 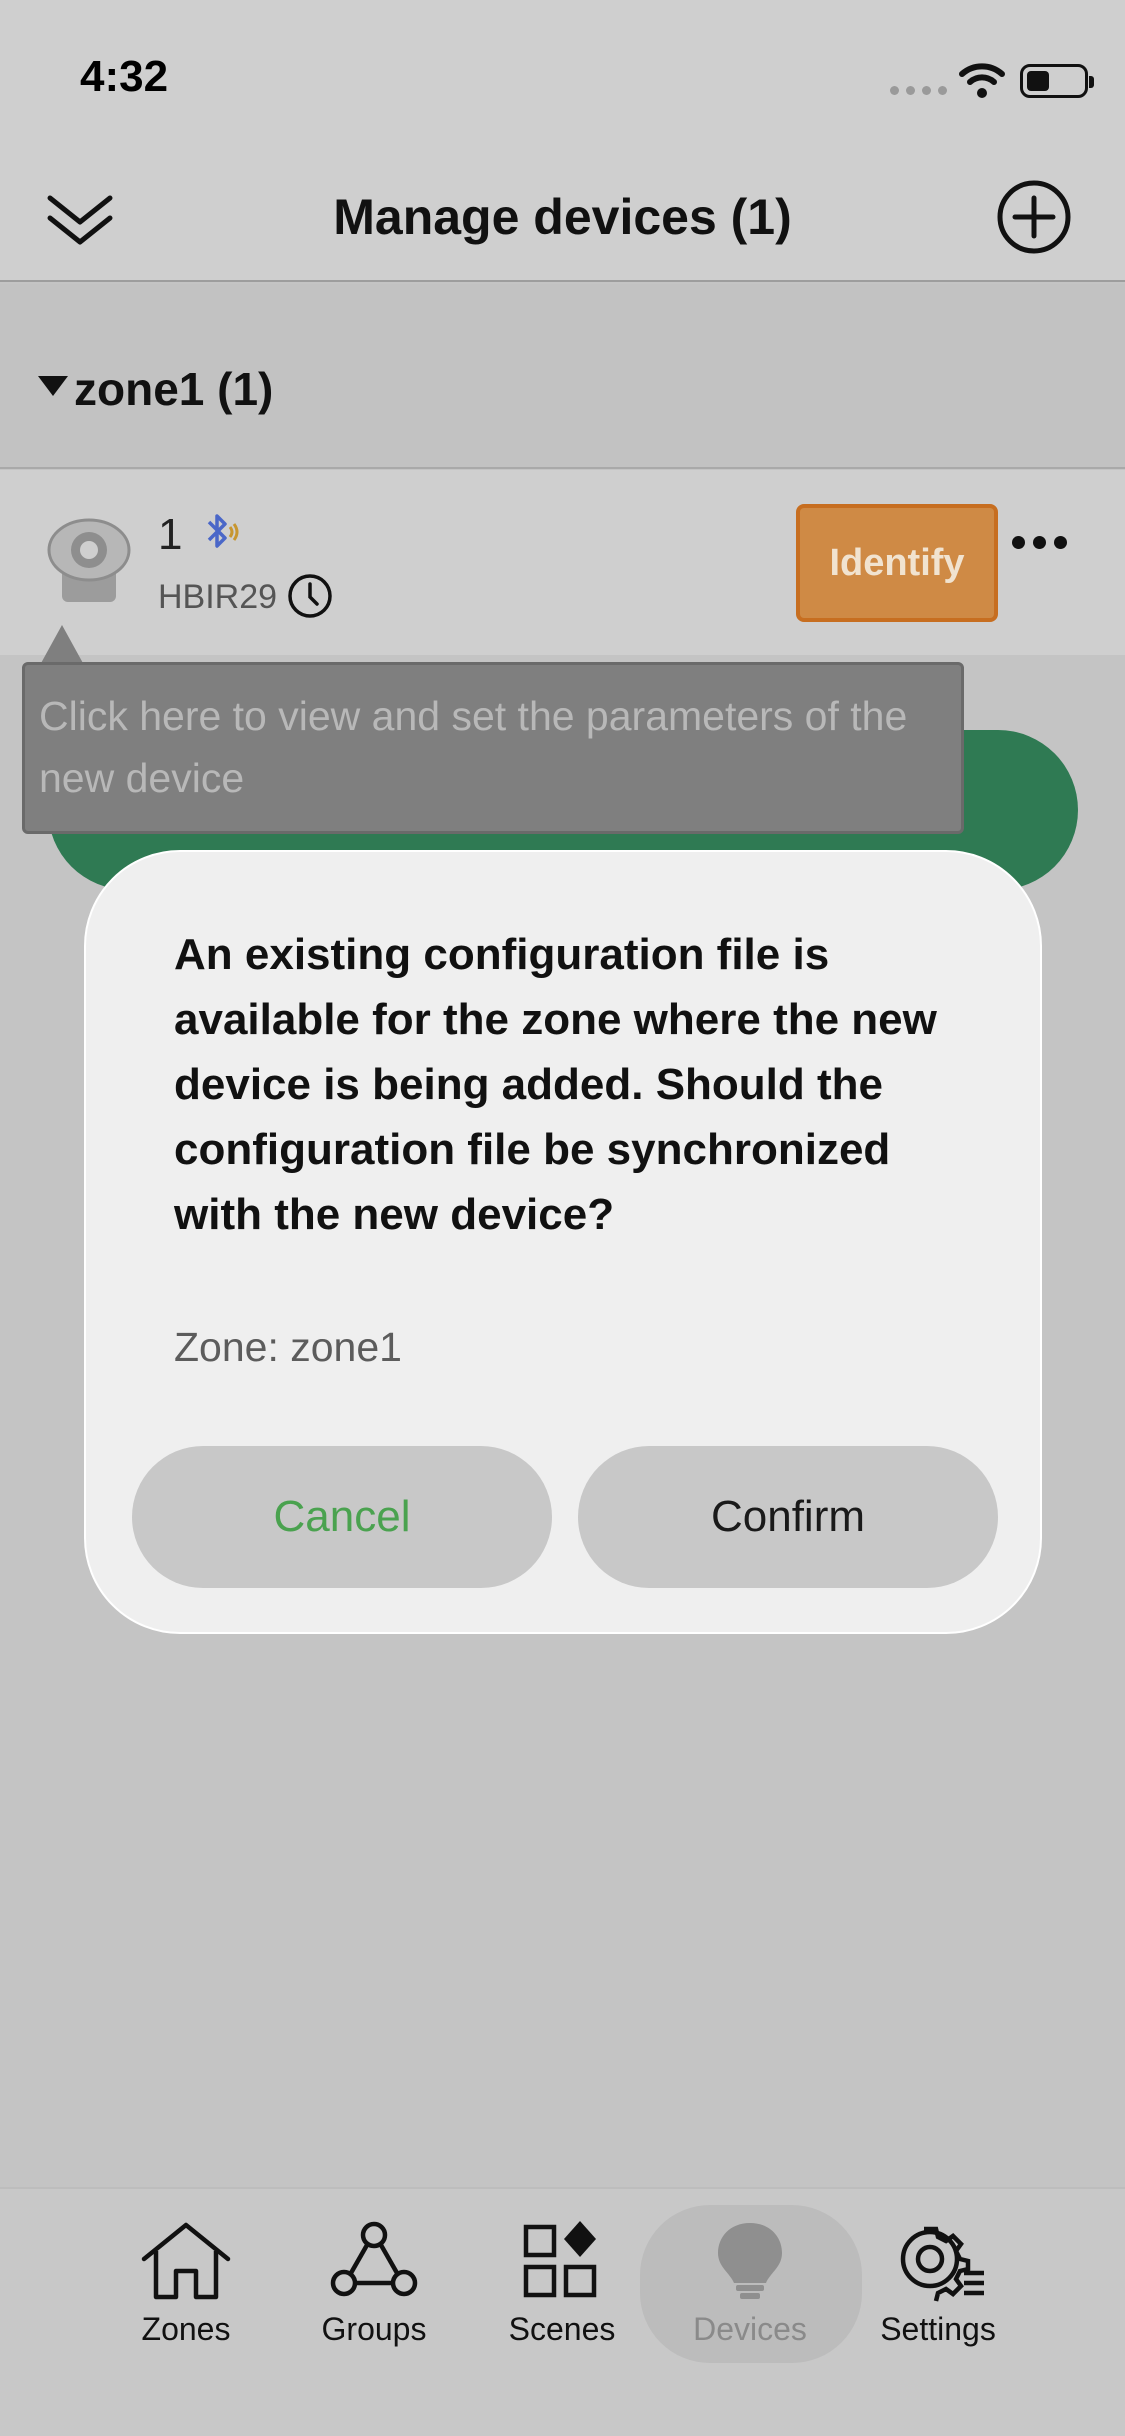 I want to click on tab-settings: Settings, so click(x=938, y=2299).